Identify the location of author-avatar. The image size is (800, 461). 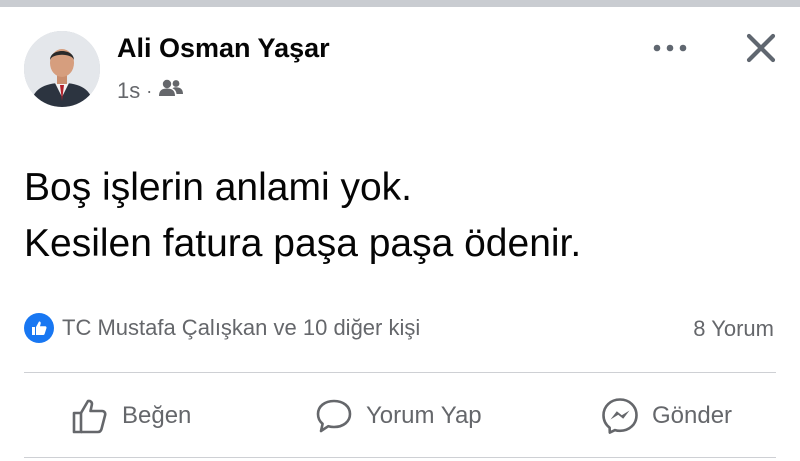
(62, 69).